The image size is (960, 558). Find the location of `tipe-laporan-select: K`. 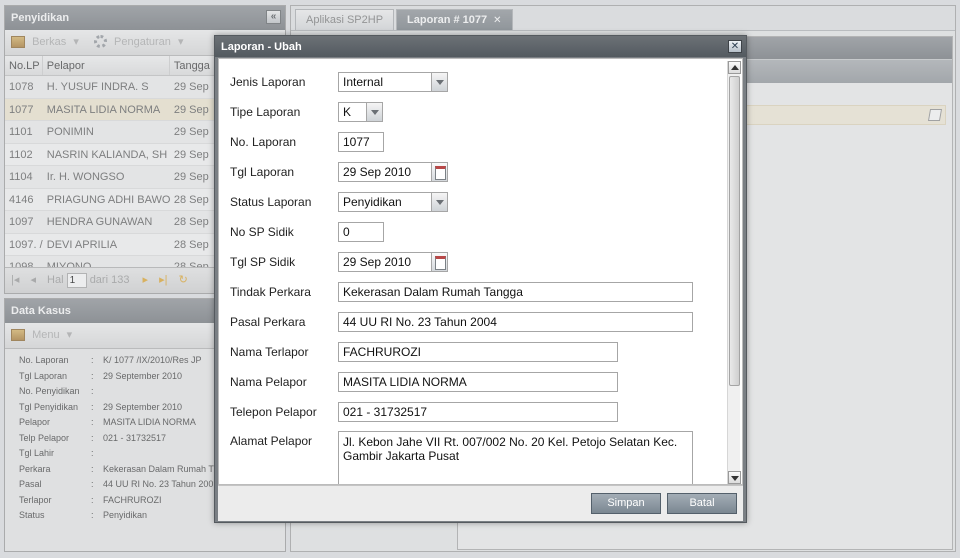

tipe-laporan-select: K is located at coordinates (360, 112).